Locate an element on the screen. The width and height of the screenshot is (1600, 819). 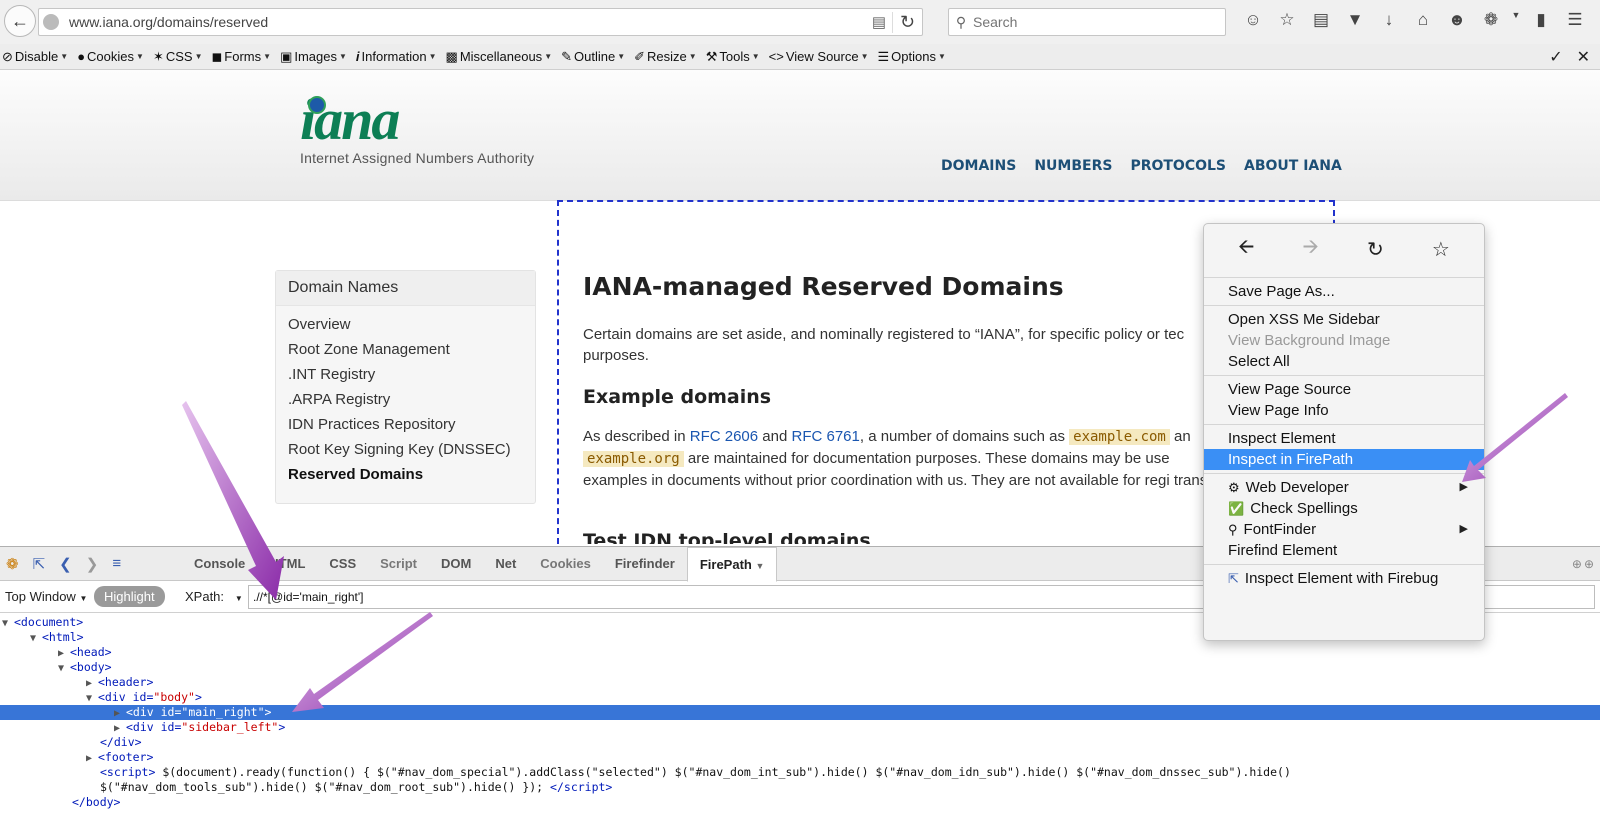
menu-view-page-source: View Page Source is located at coordinates (1344, 389).